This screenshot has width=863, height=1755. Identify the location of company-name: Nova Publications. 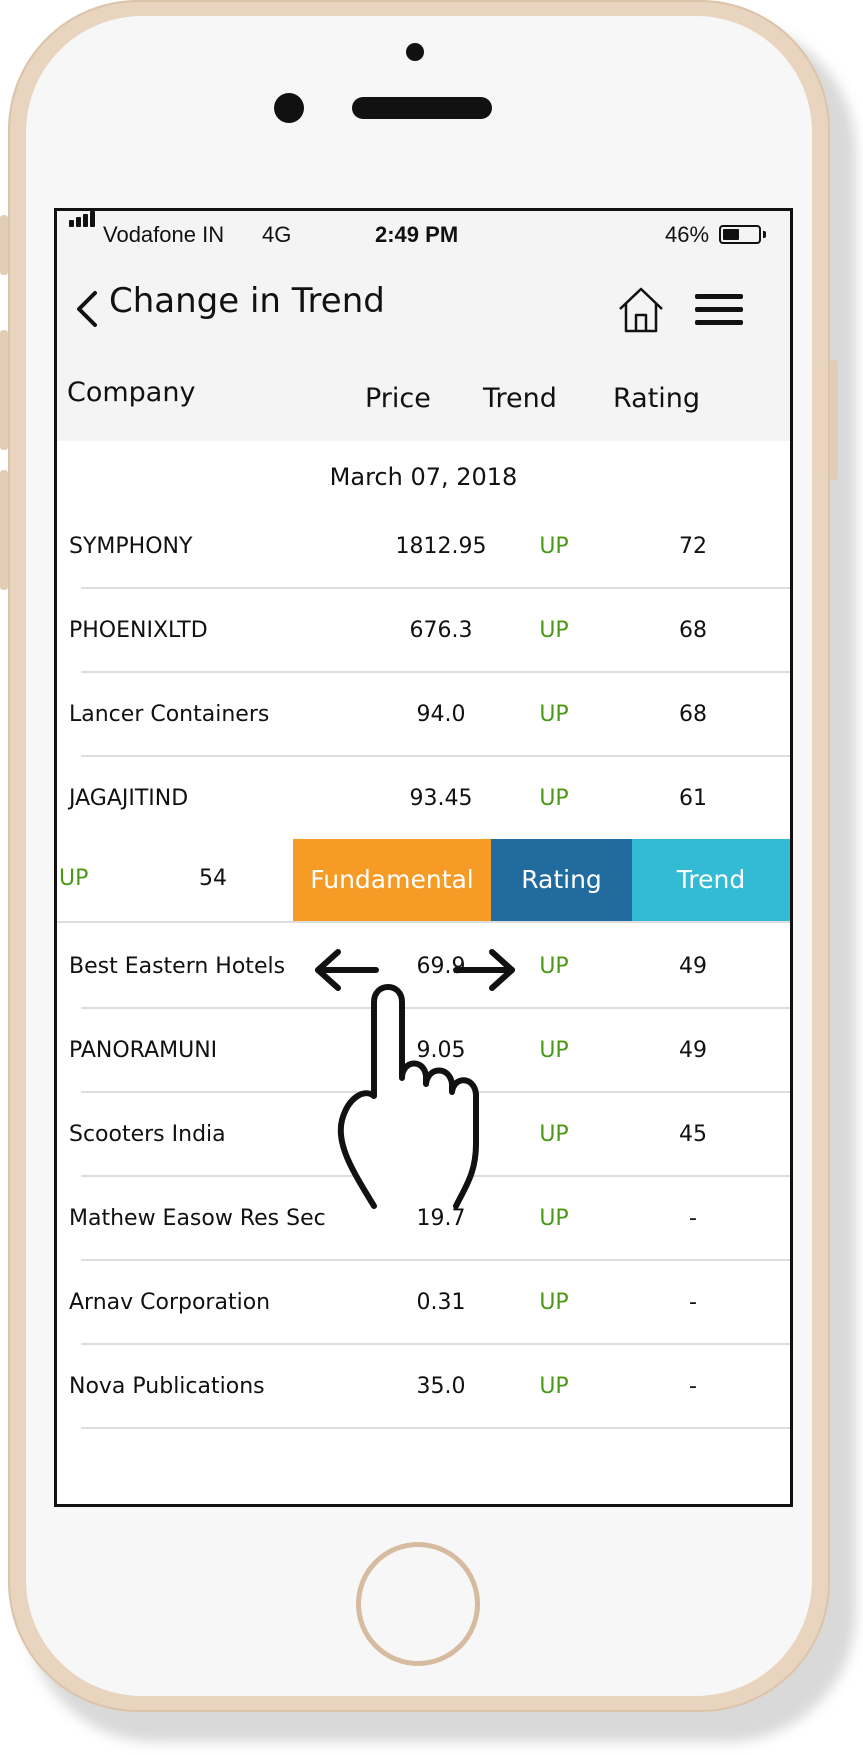
(167, 1386).